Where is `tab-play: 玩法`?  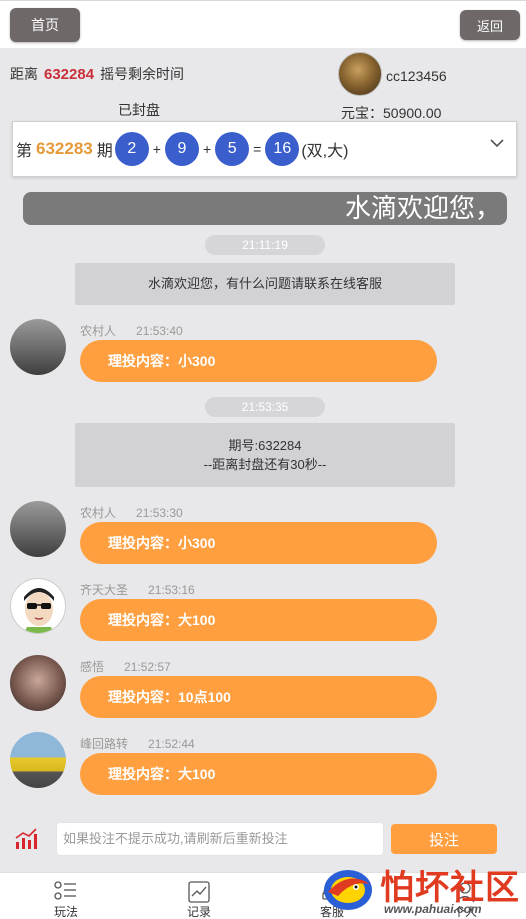
tab-play: 玩法 is located at coordinates (66, 896).